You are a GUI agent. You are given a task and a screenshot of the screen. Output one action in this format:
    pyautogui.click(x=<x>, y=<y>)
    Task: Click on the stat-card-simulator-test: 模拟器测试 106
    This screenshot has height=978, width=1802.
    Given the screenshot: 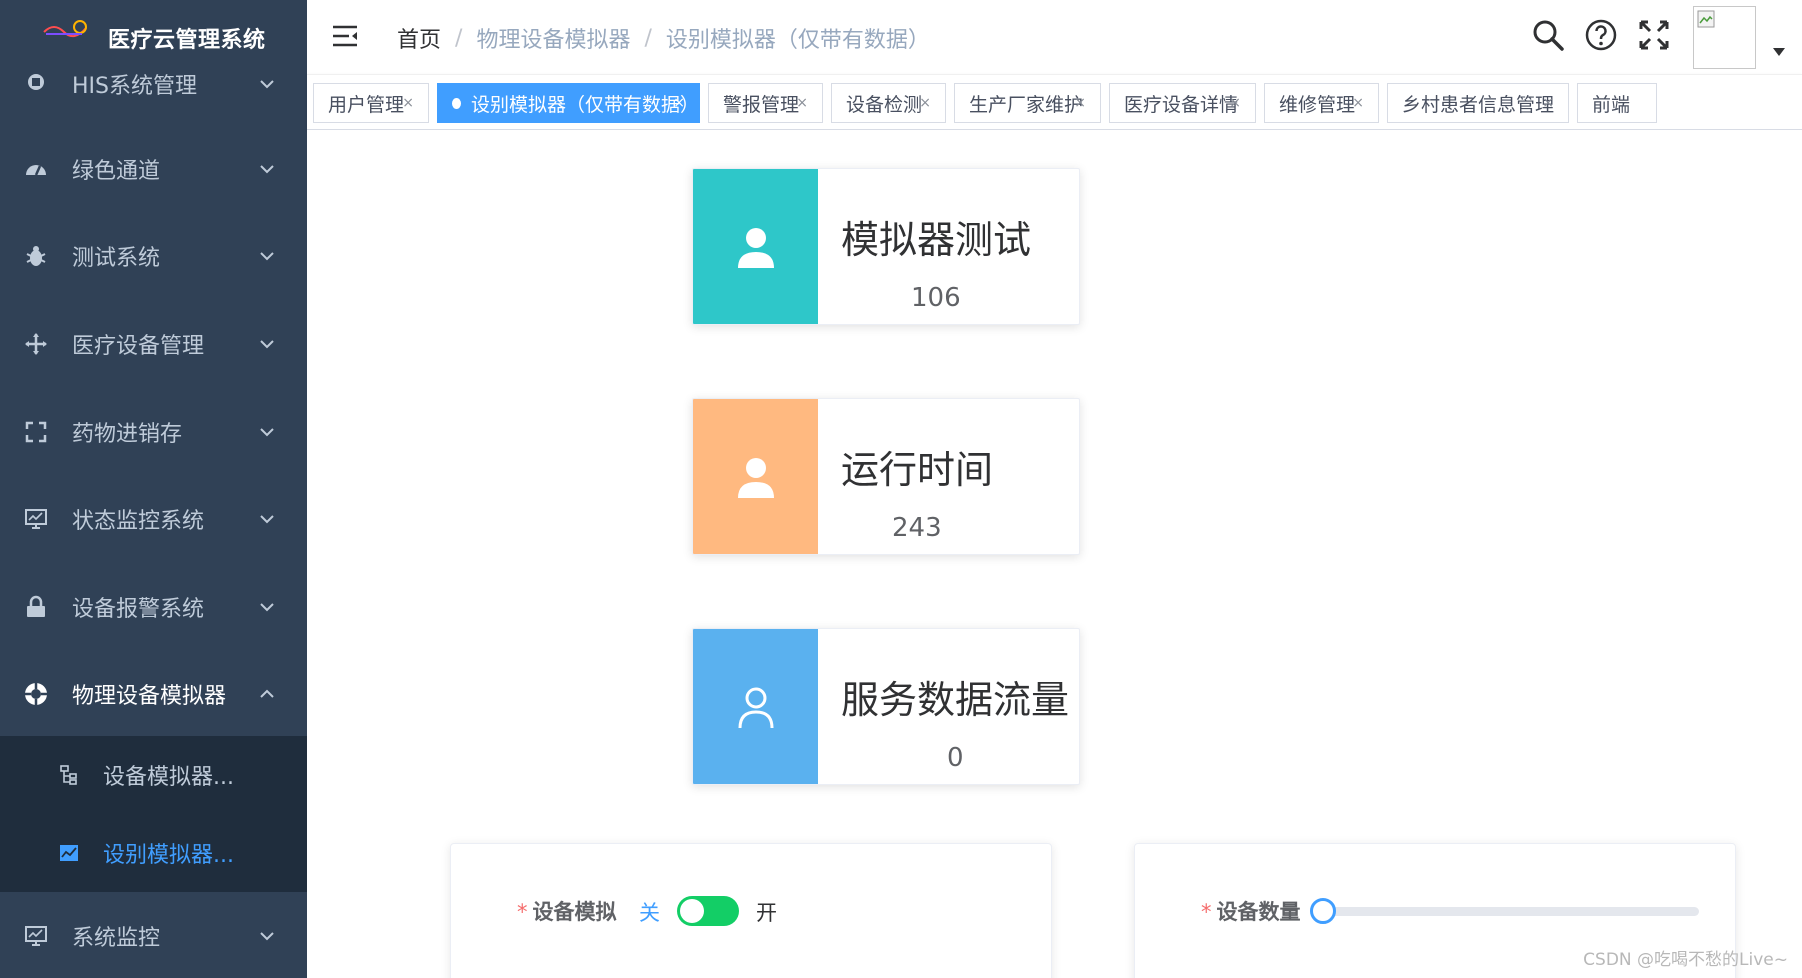 What is the action you would take?
    pyautogui.click(x=886, y=246)
    